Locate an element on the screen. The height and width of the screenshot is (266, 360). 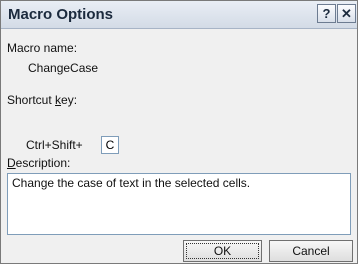
description-label: Description: is located at coordinates (38, 163).